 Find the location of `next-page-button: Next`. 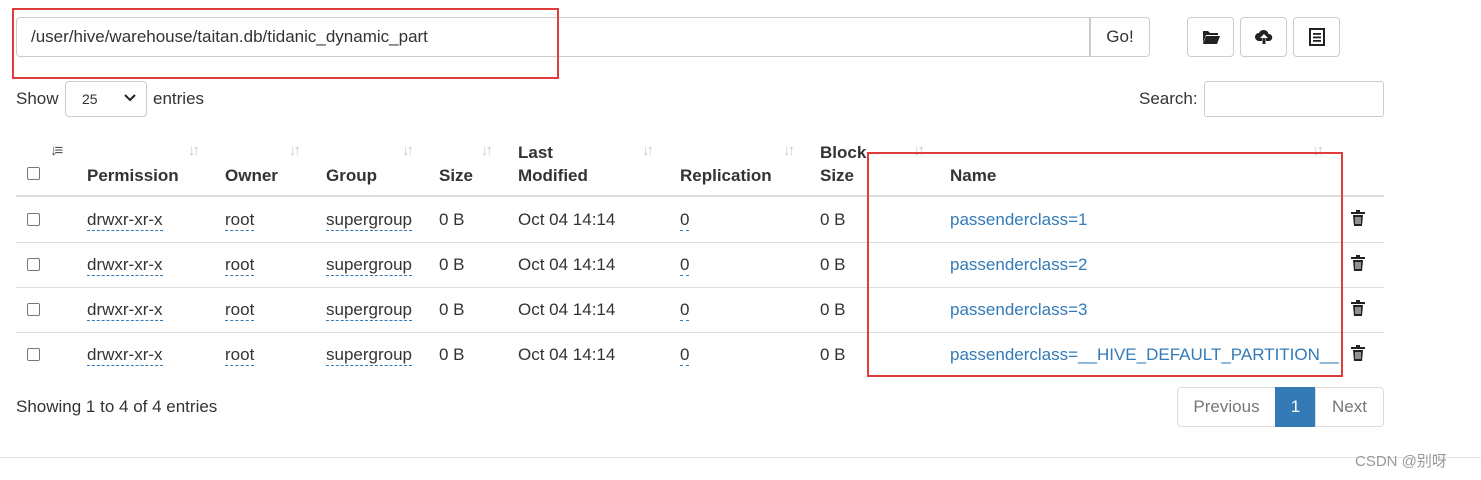

next-page-button: Next is located at coordinates (1349, 407).